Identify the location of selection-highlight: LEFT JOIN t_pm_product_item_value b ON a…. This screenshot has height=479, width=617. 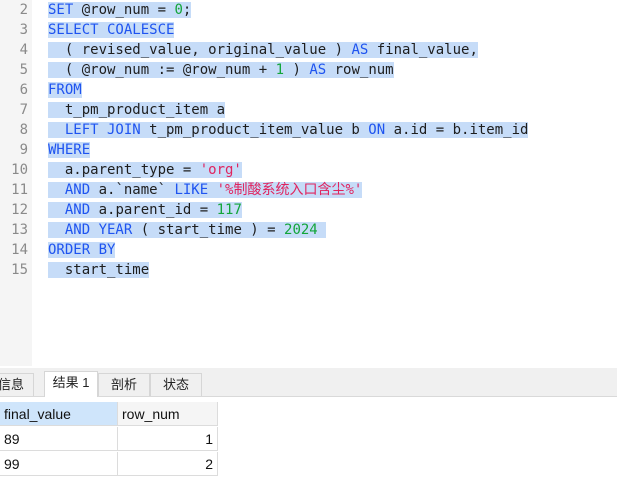
(288, 130).